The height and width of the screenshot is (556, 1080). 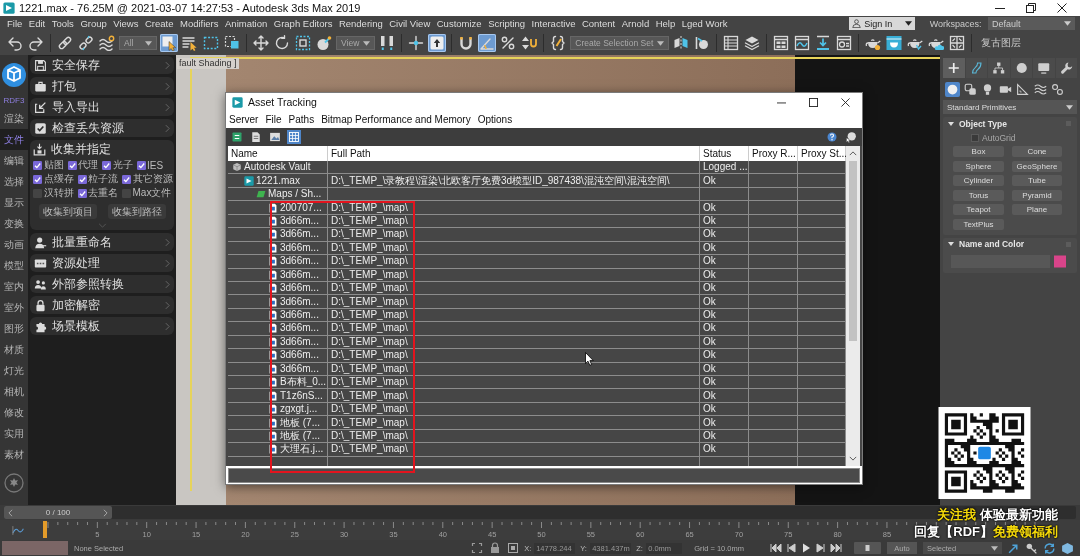 What do you see at coordinates (14, 75) in the screenshot?
I see `cube-logo-icon` at bounding box center [14, 75].